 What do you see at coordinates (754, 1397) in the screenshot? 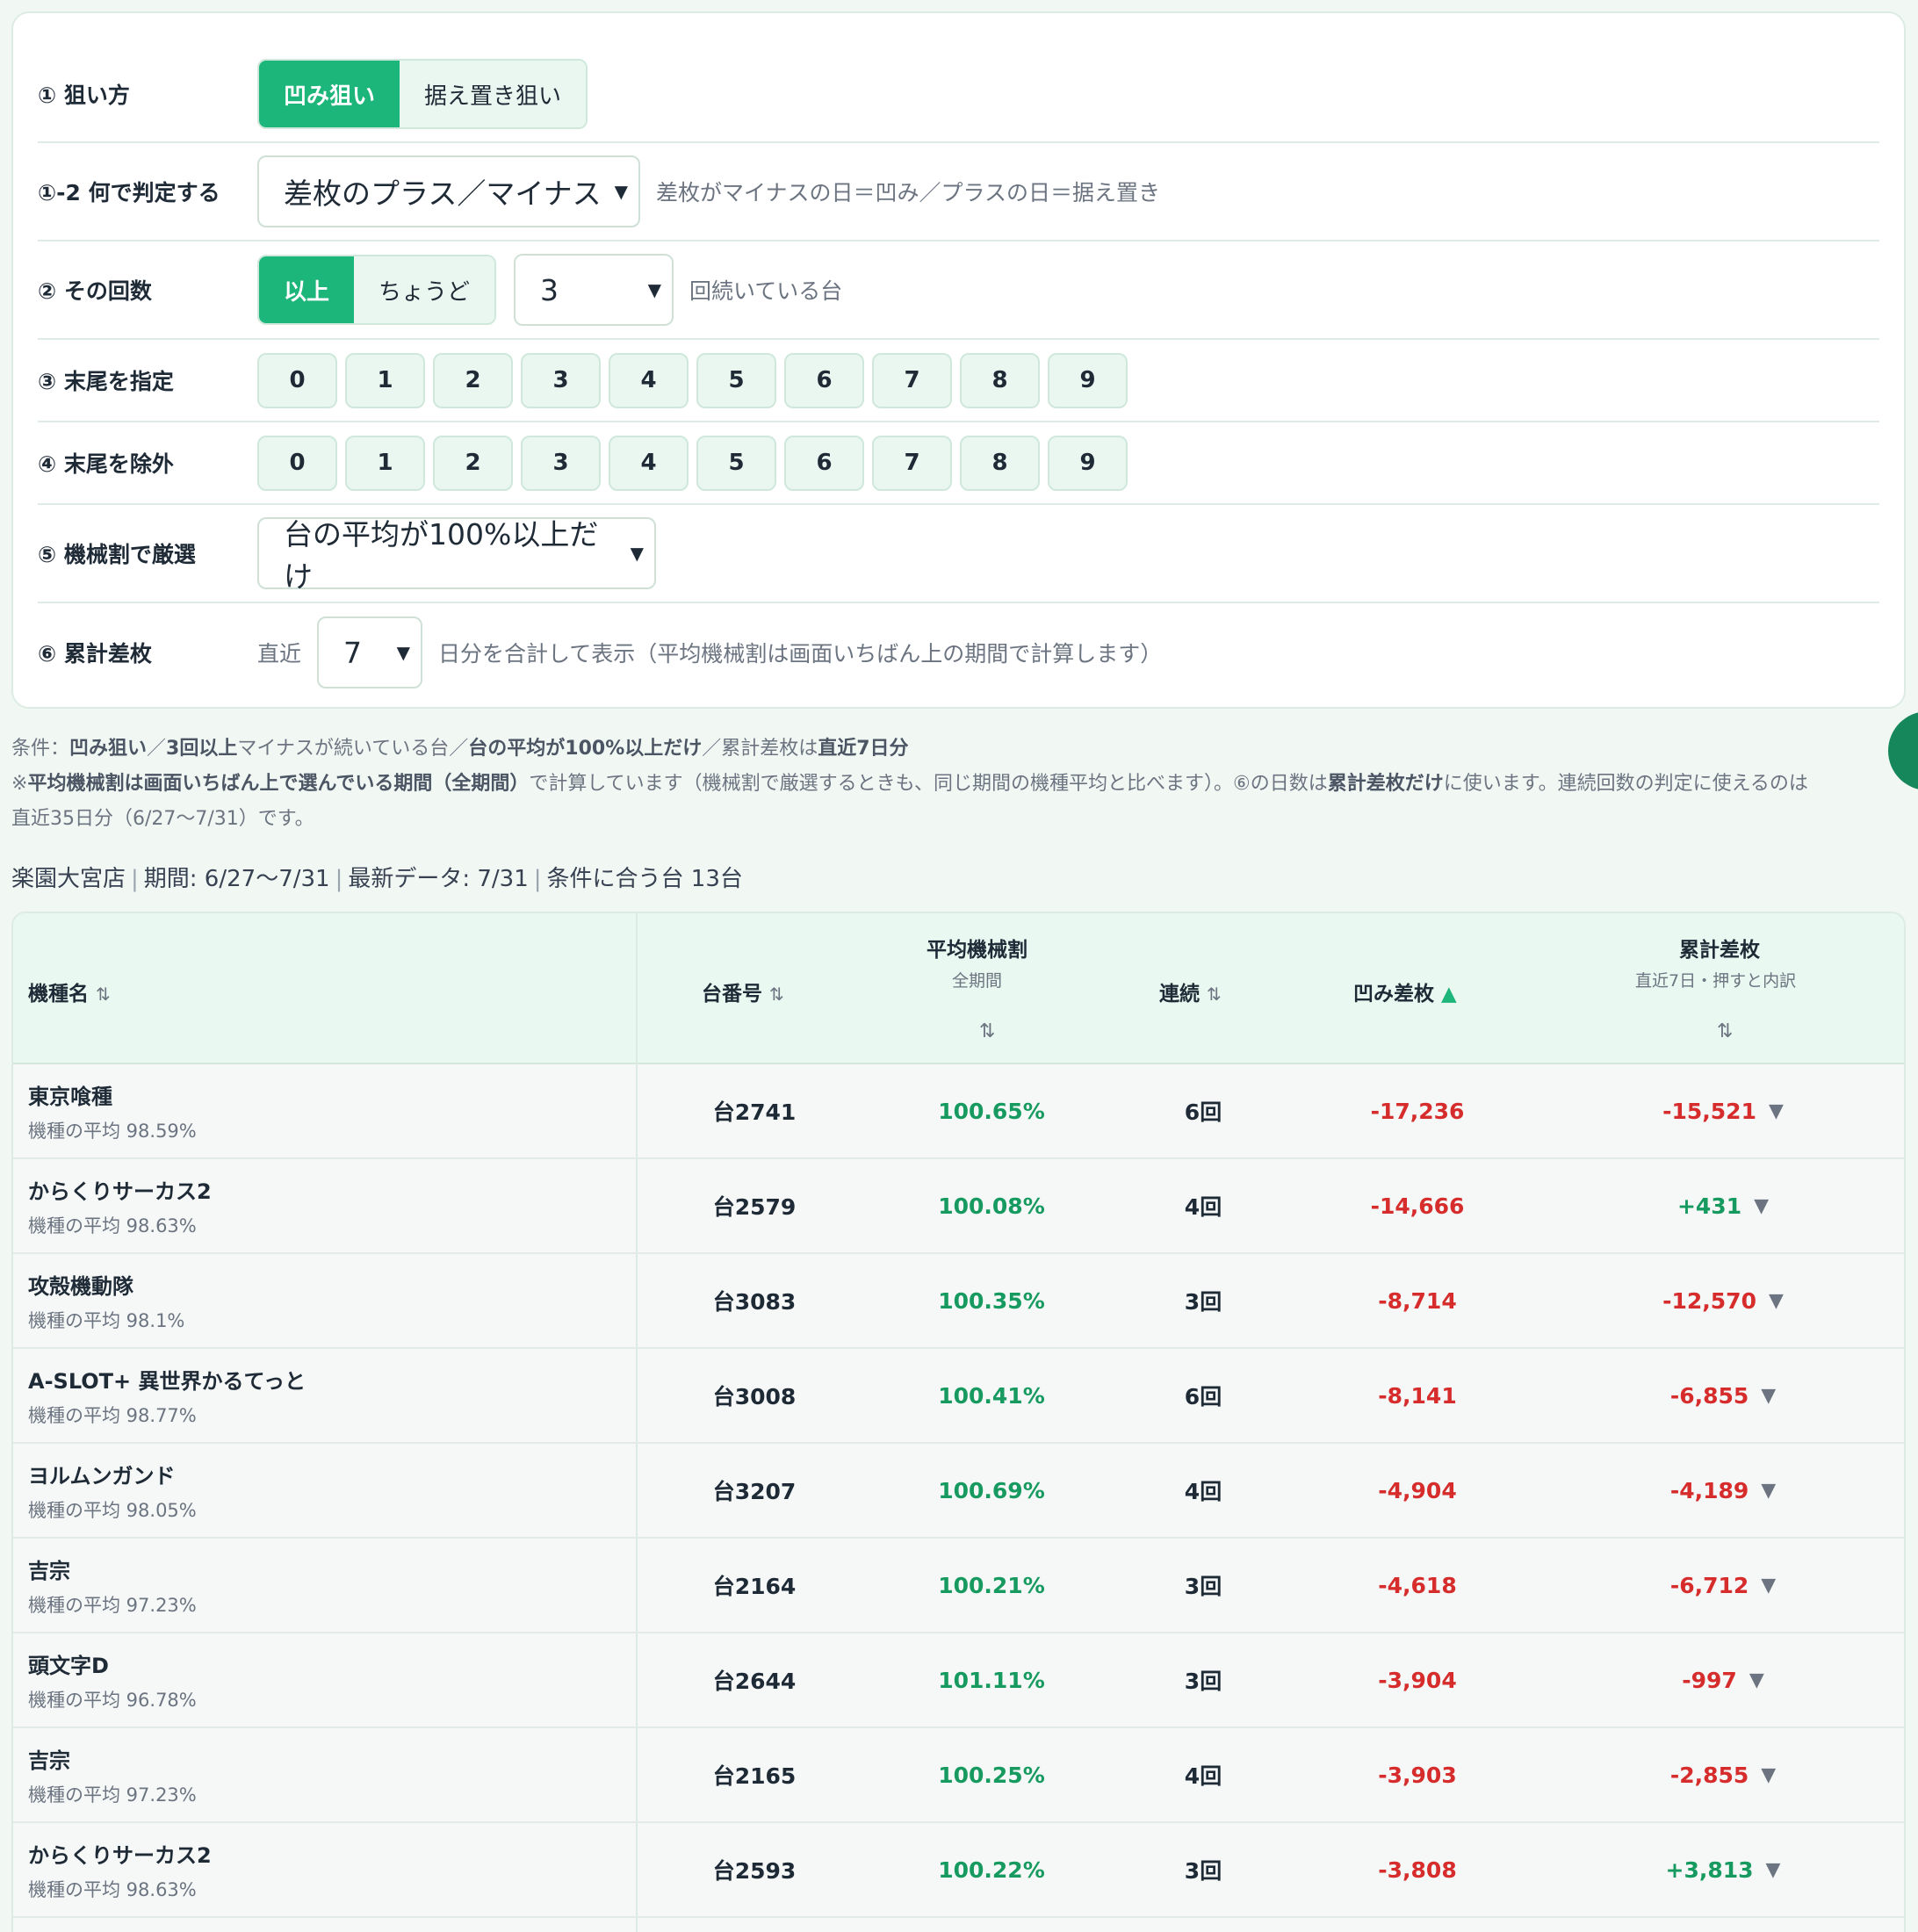
I see `unit-number: 台3008` at bounding box center [754, 1397].